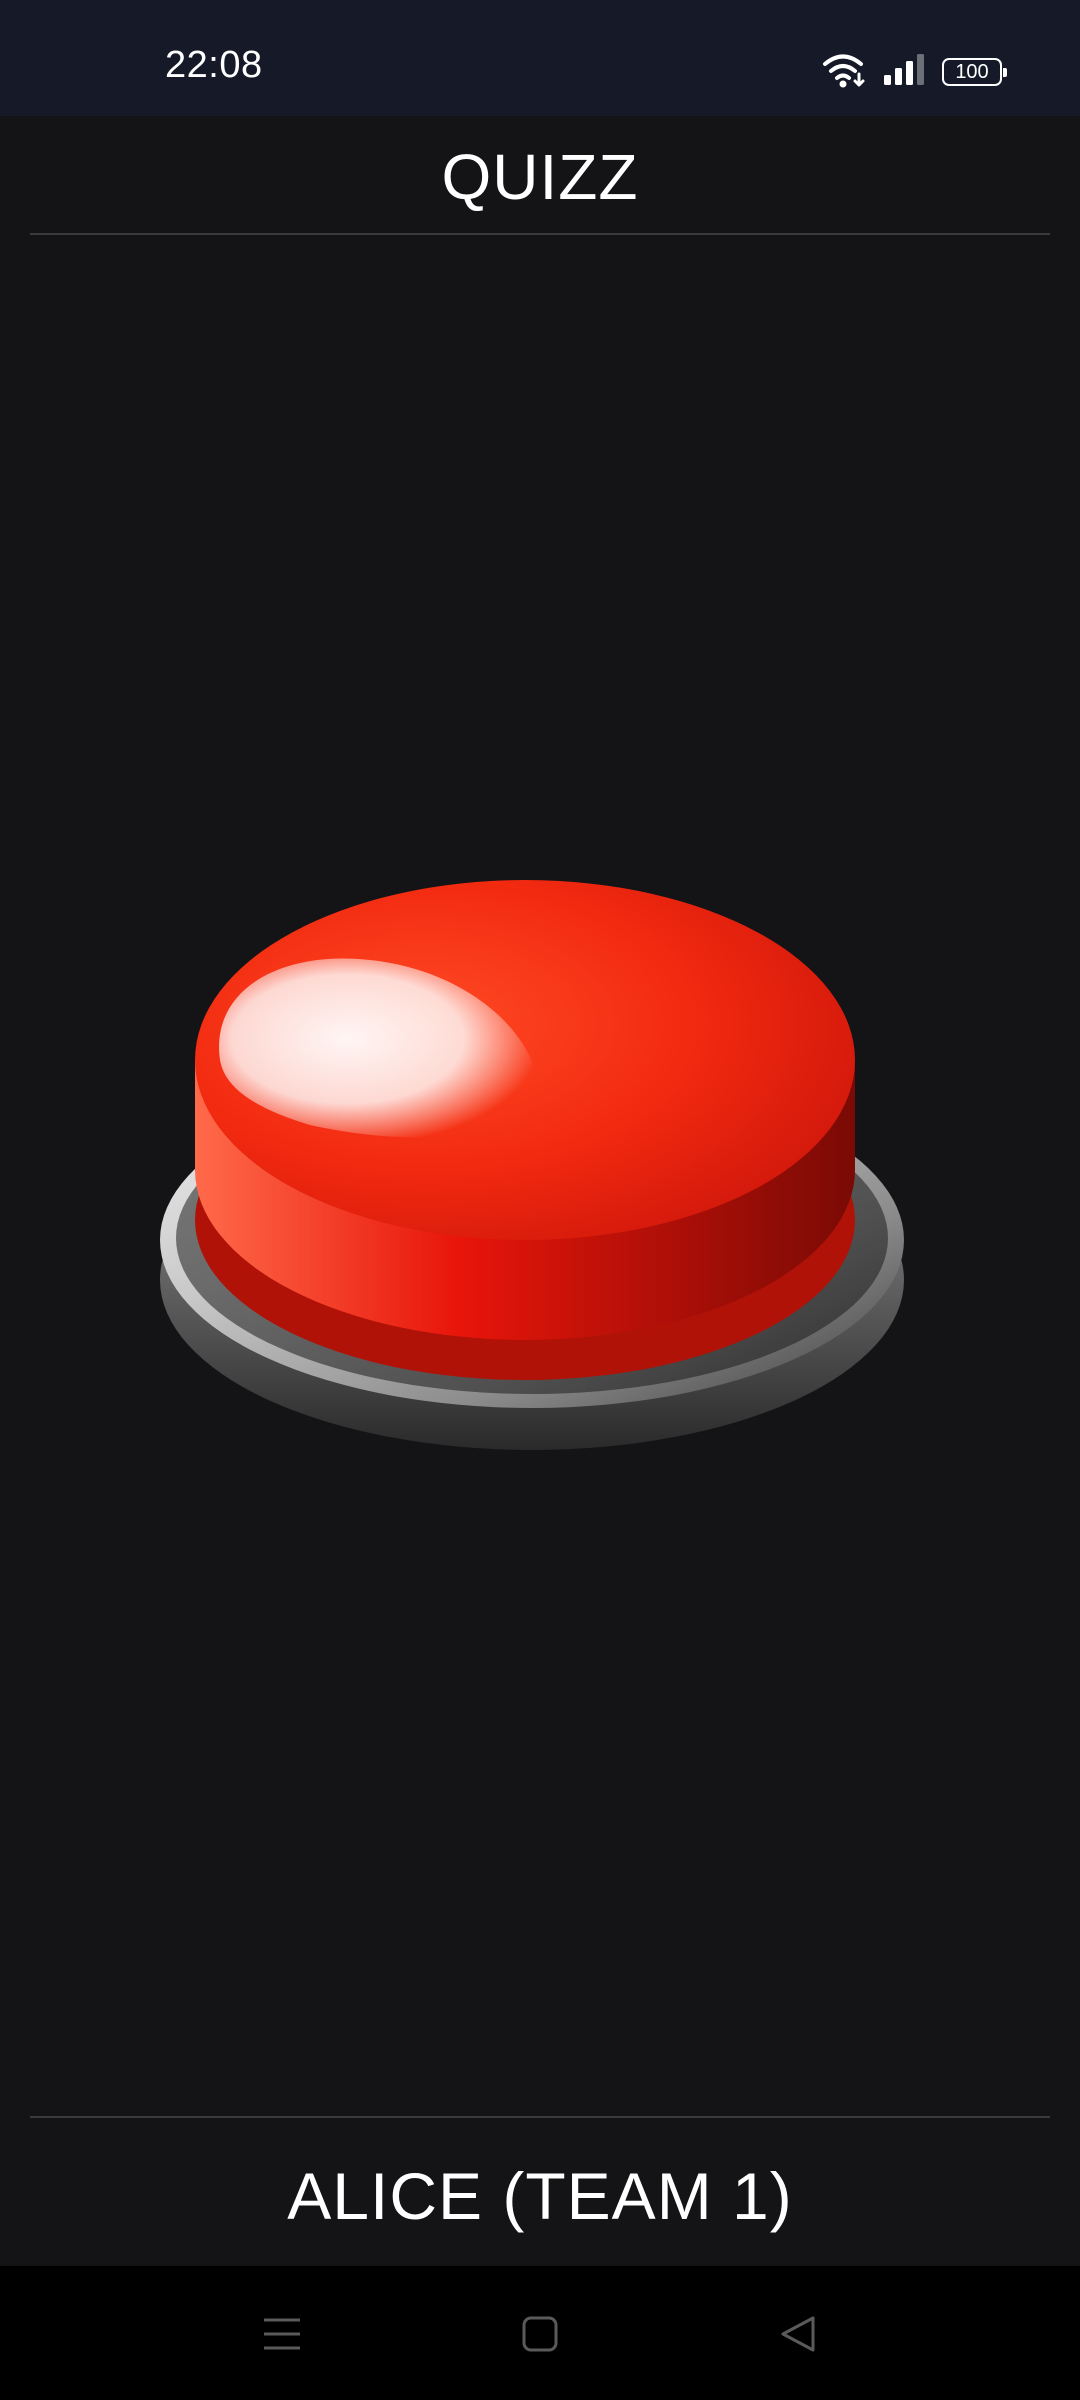 The width and height of the screenshot is (1080, 2400). I want to click on status-icons: 100, so click(914, 72).